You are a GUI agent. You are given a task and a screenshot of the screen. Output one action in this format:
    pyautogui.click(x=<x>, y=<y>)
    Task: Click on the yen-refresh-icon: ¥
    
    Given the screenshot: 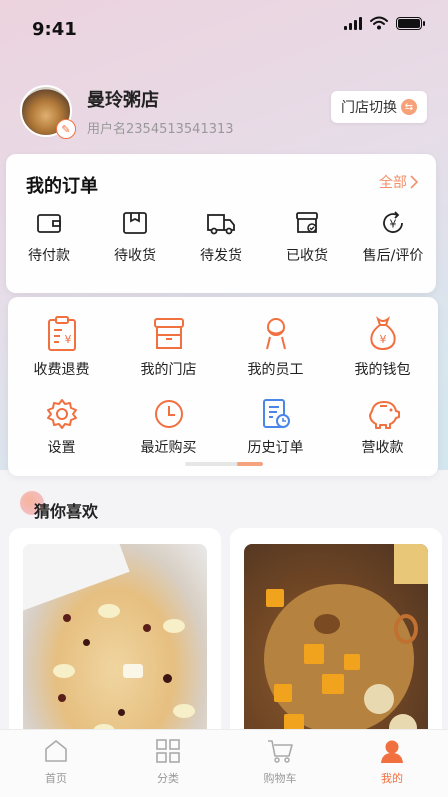 What is the action you would take?
    pyautogui.click(x=393, y=222)
    